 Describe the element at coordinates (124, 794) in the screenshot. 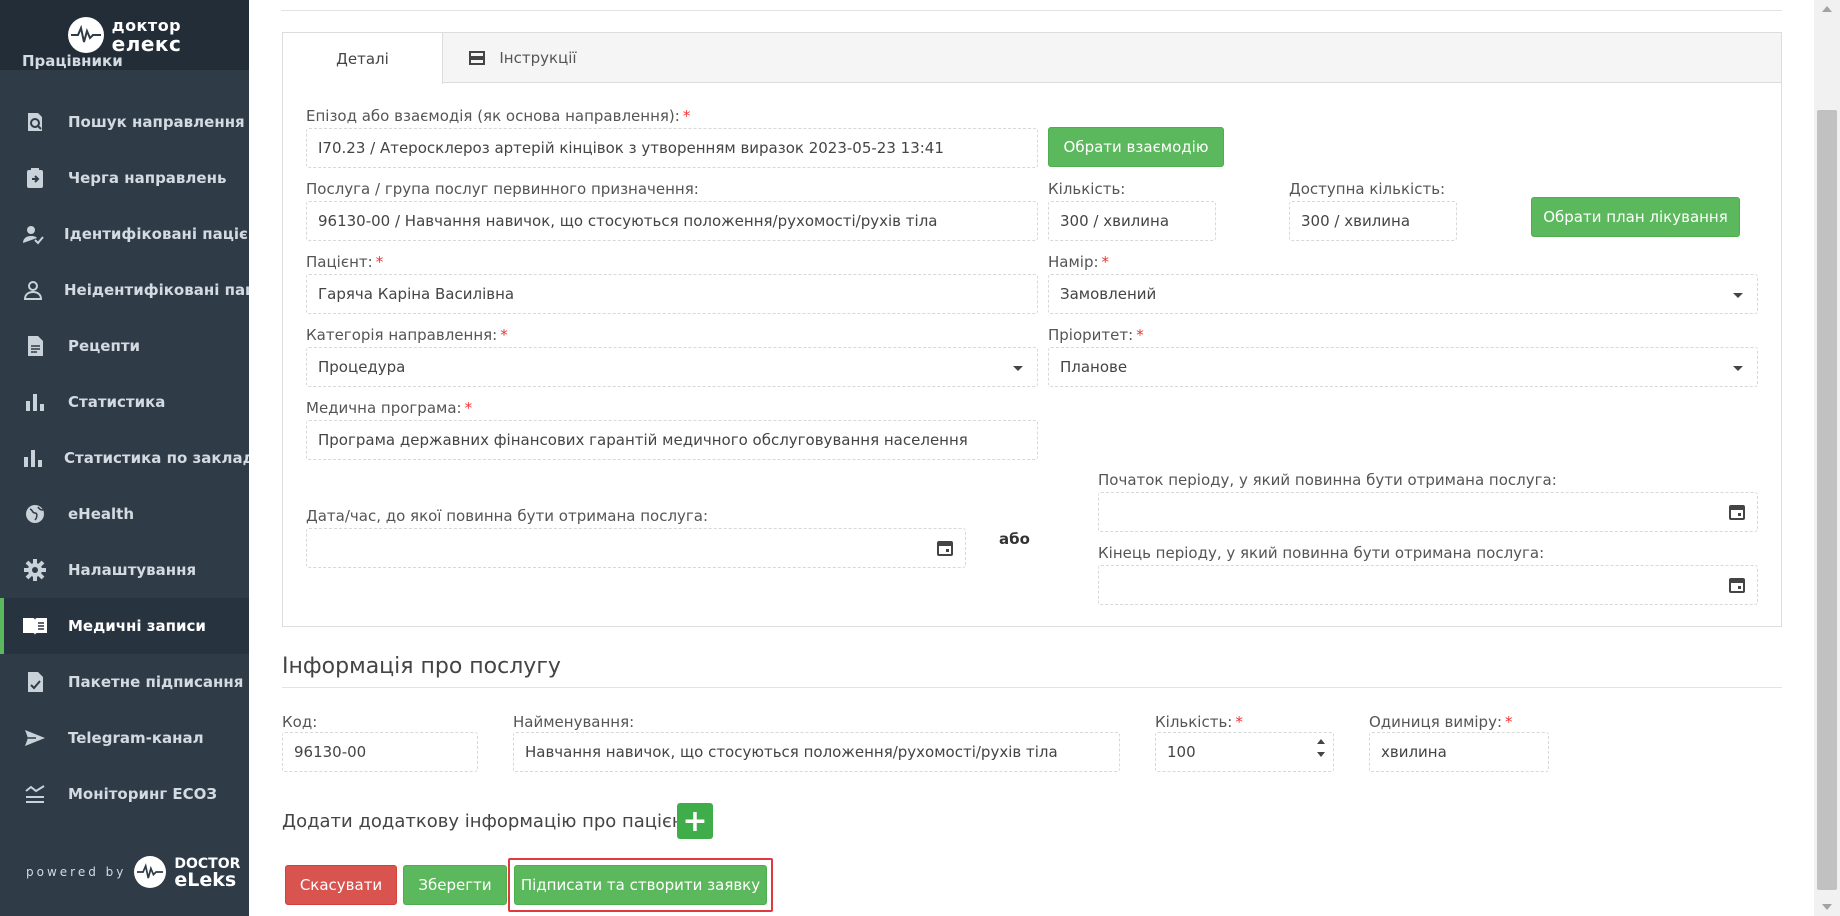

I see `sidebar-item-monitoring: Моніторинг ЕСОЗ` at that location.